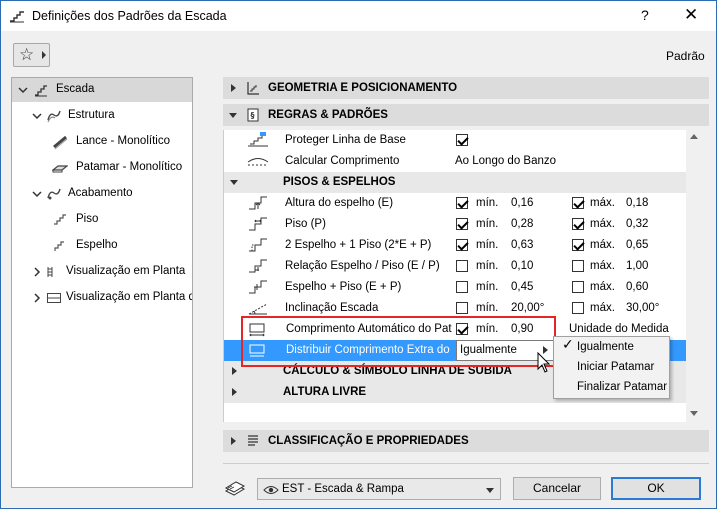 Image resolution: width=717 pixels, height=509 pixels. What do you see at coordinates (17, 17) in the screenshot?
I see `stair-app-icon` at bounding box center [17, 17].